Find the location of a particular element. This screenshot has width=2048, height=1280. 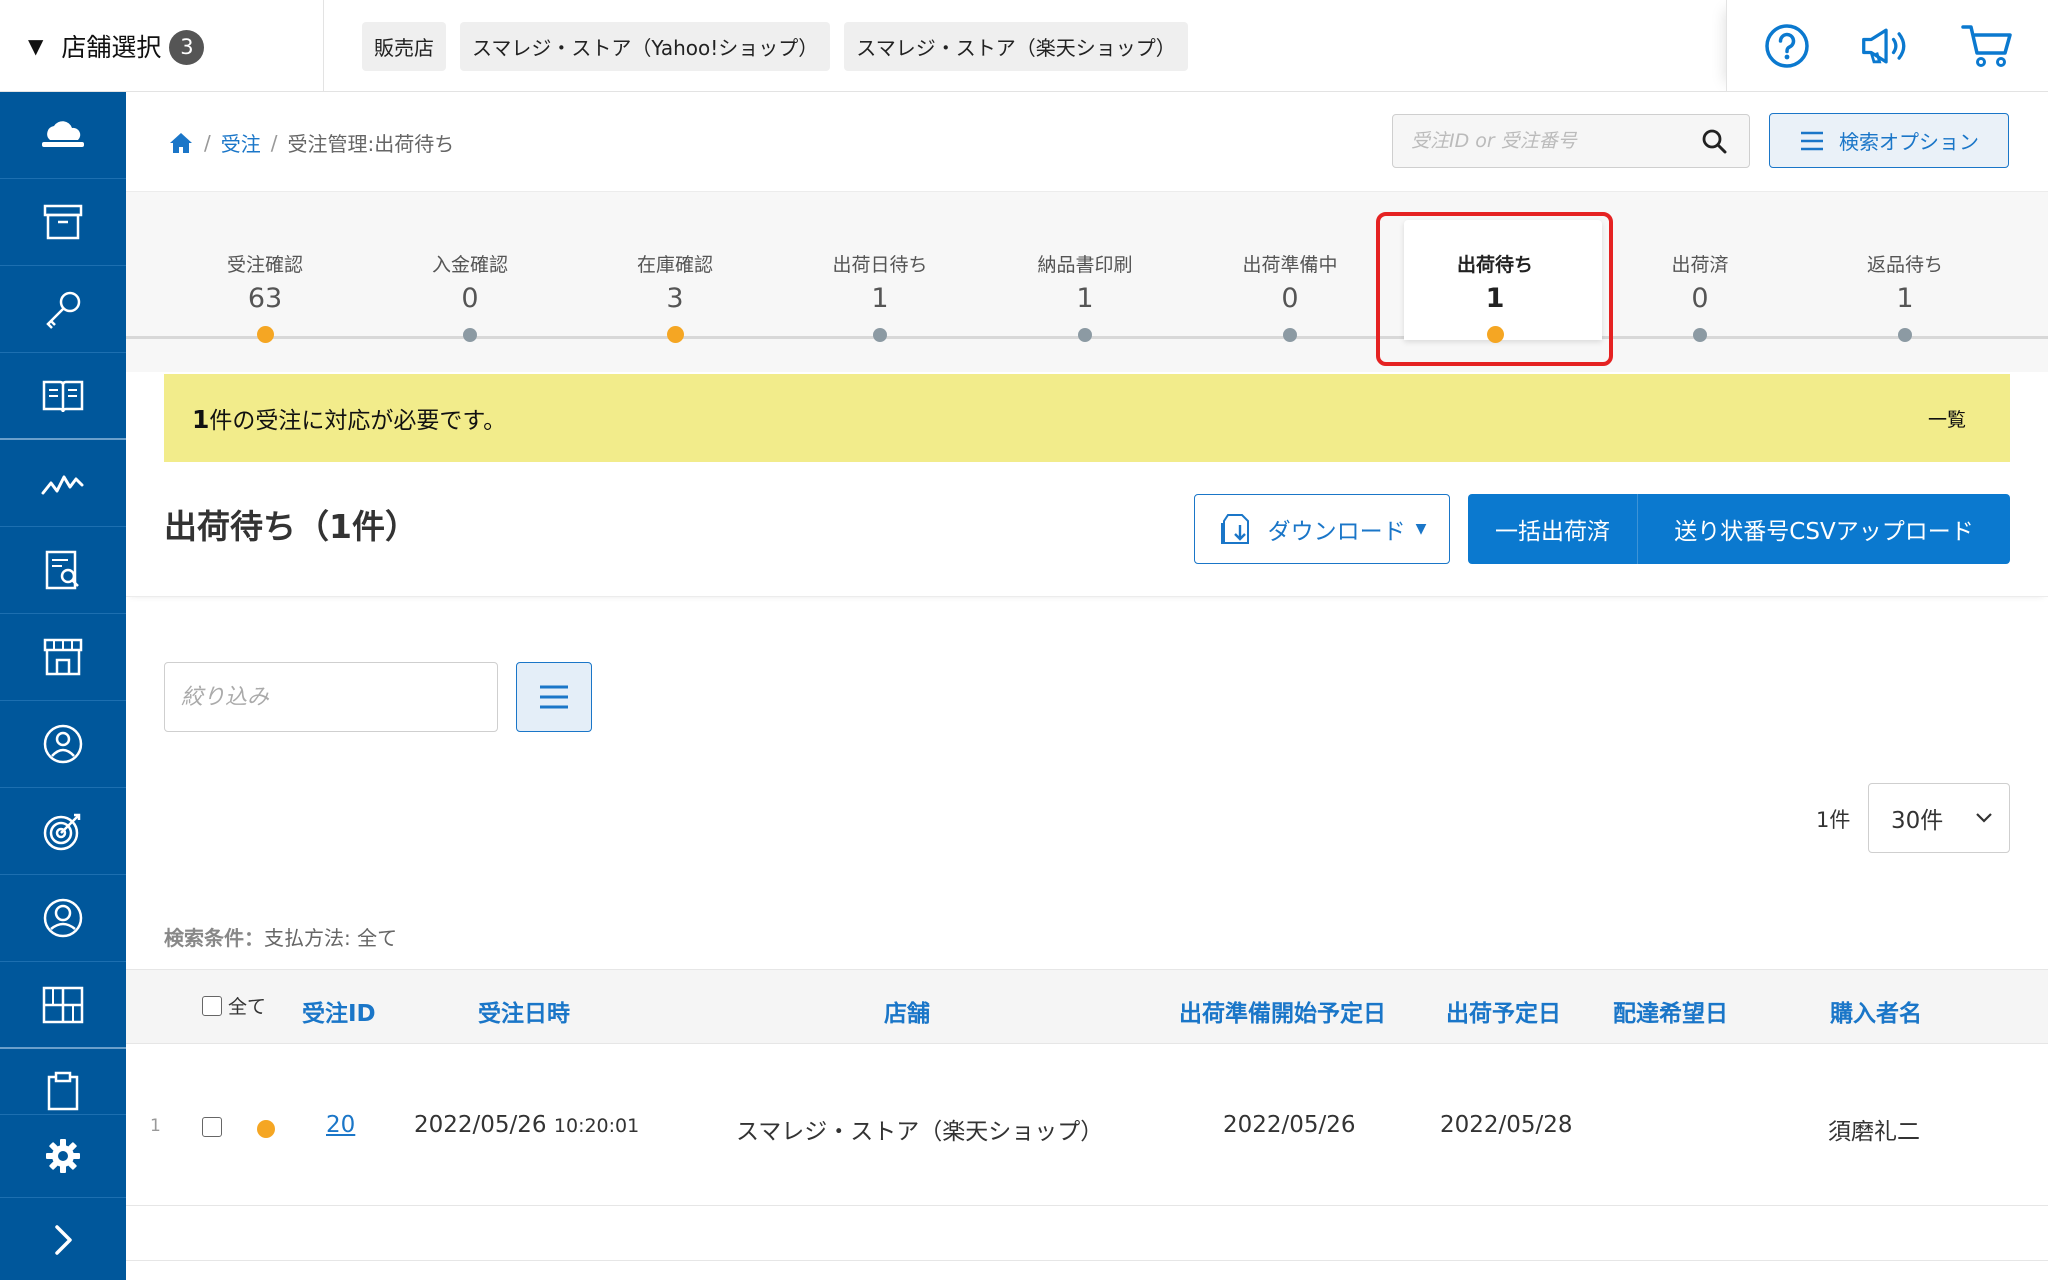

alert-list-link: 一覧 is located at coordinates (1947, 418).